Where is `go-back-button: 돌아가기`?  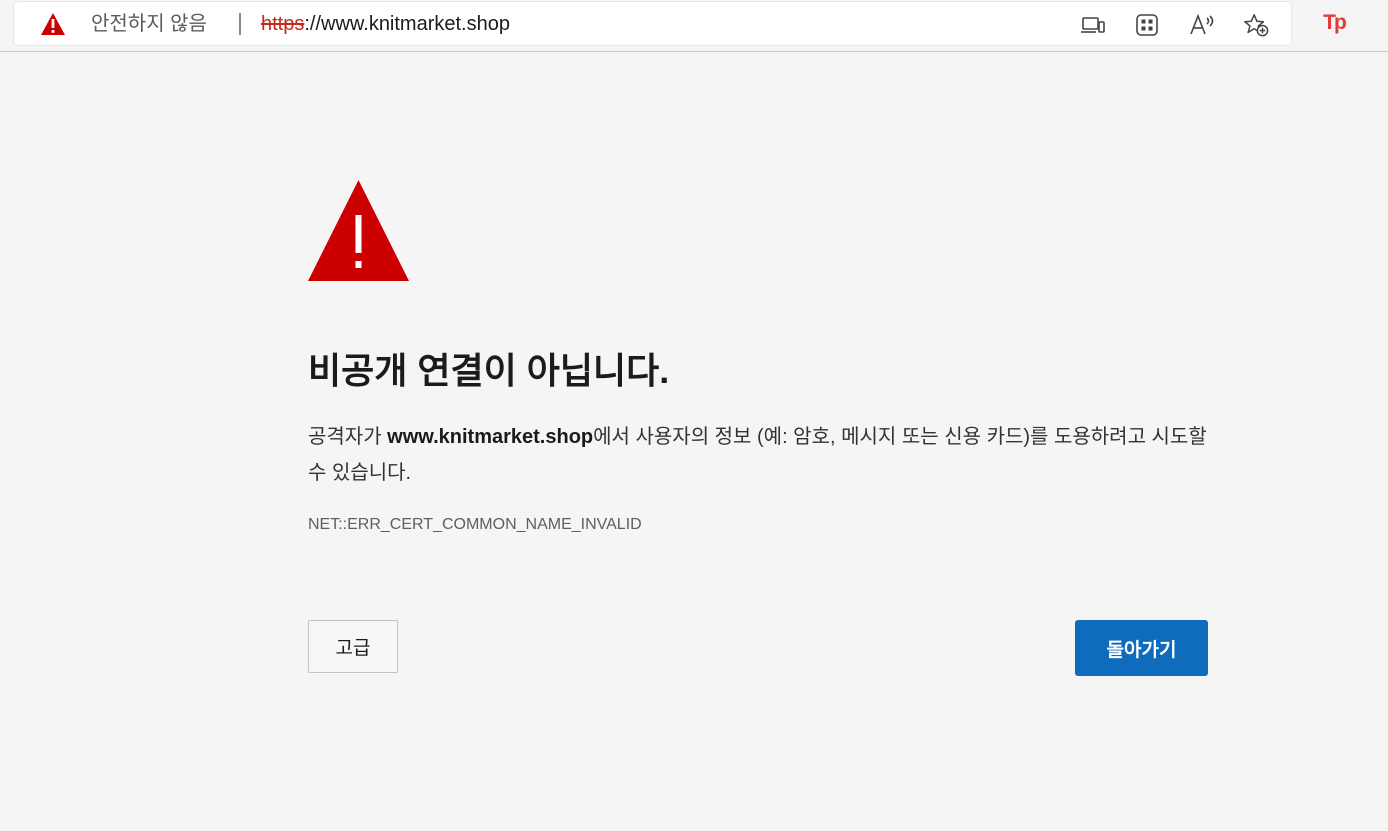
go-back-button: 돌아가기 is located at coordinates (1141, 648).